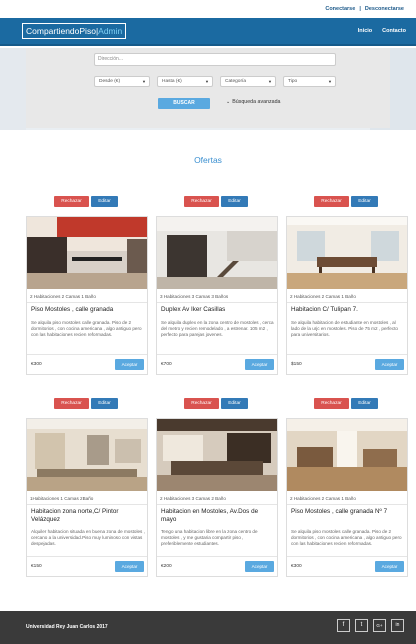 The height and width of the screenshot is (644, 416). What do you see at coordinates (347, 364) in the screenshot?
I see `listing-footer: $150 Aceptar` at bounding box center [347, 364].